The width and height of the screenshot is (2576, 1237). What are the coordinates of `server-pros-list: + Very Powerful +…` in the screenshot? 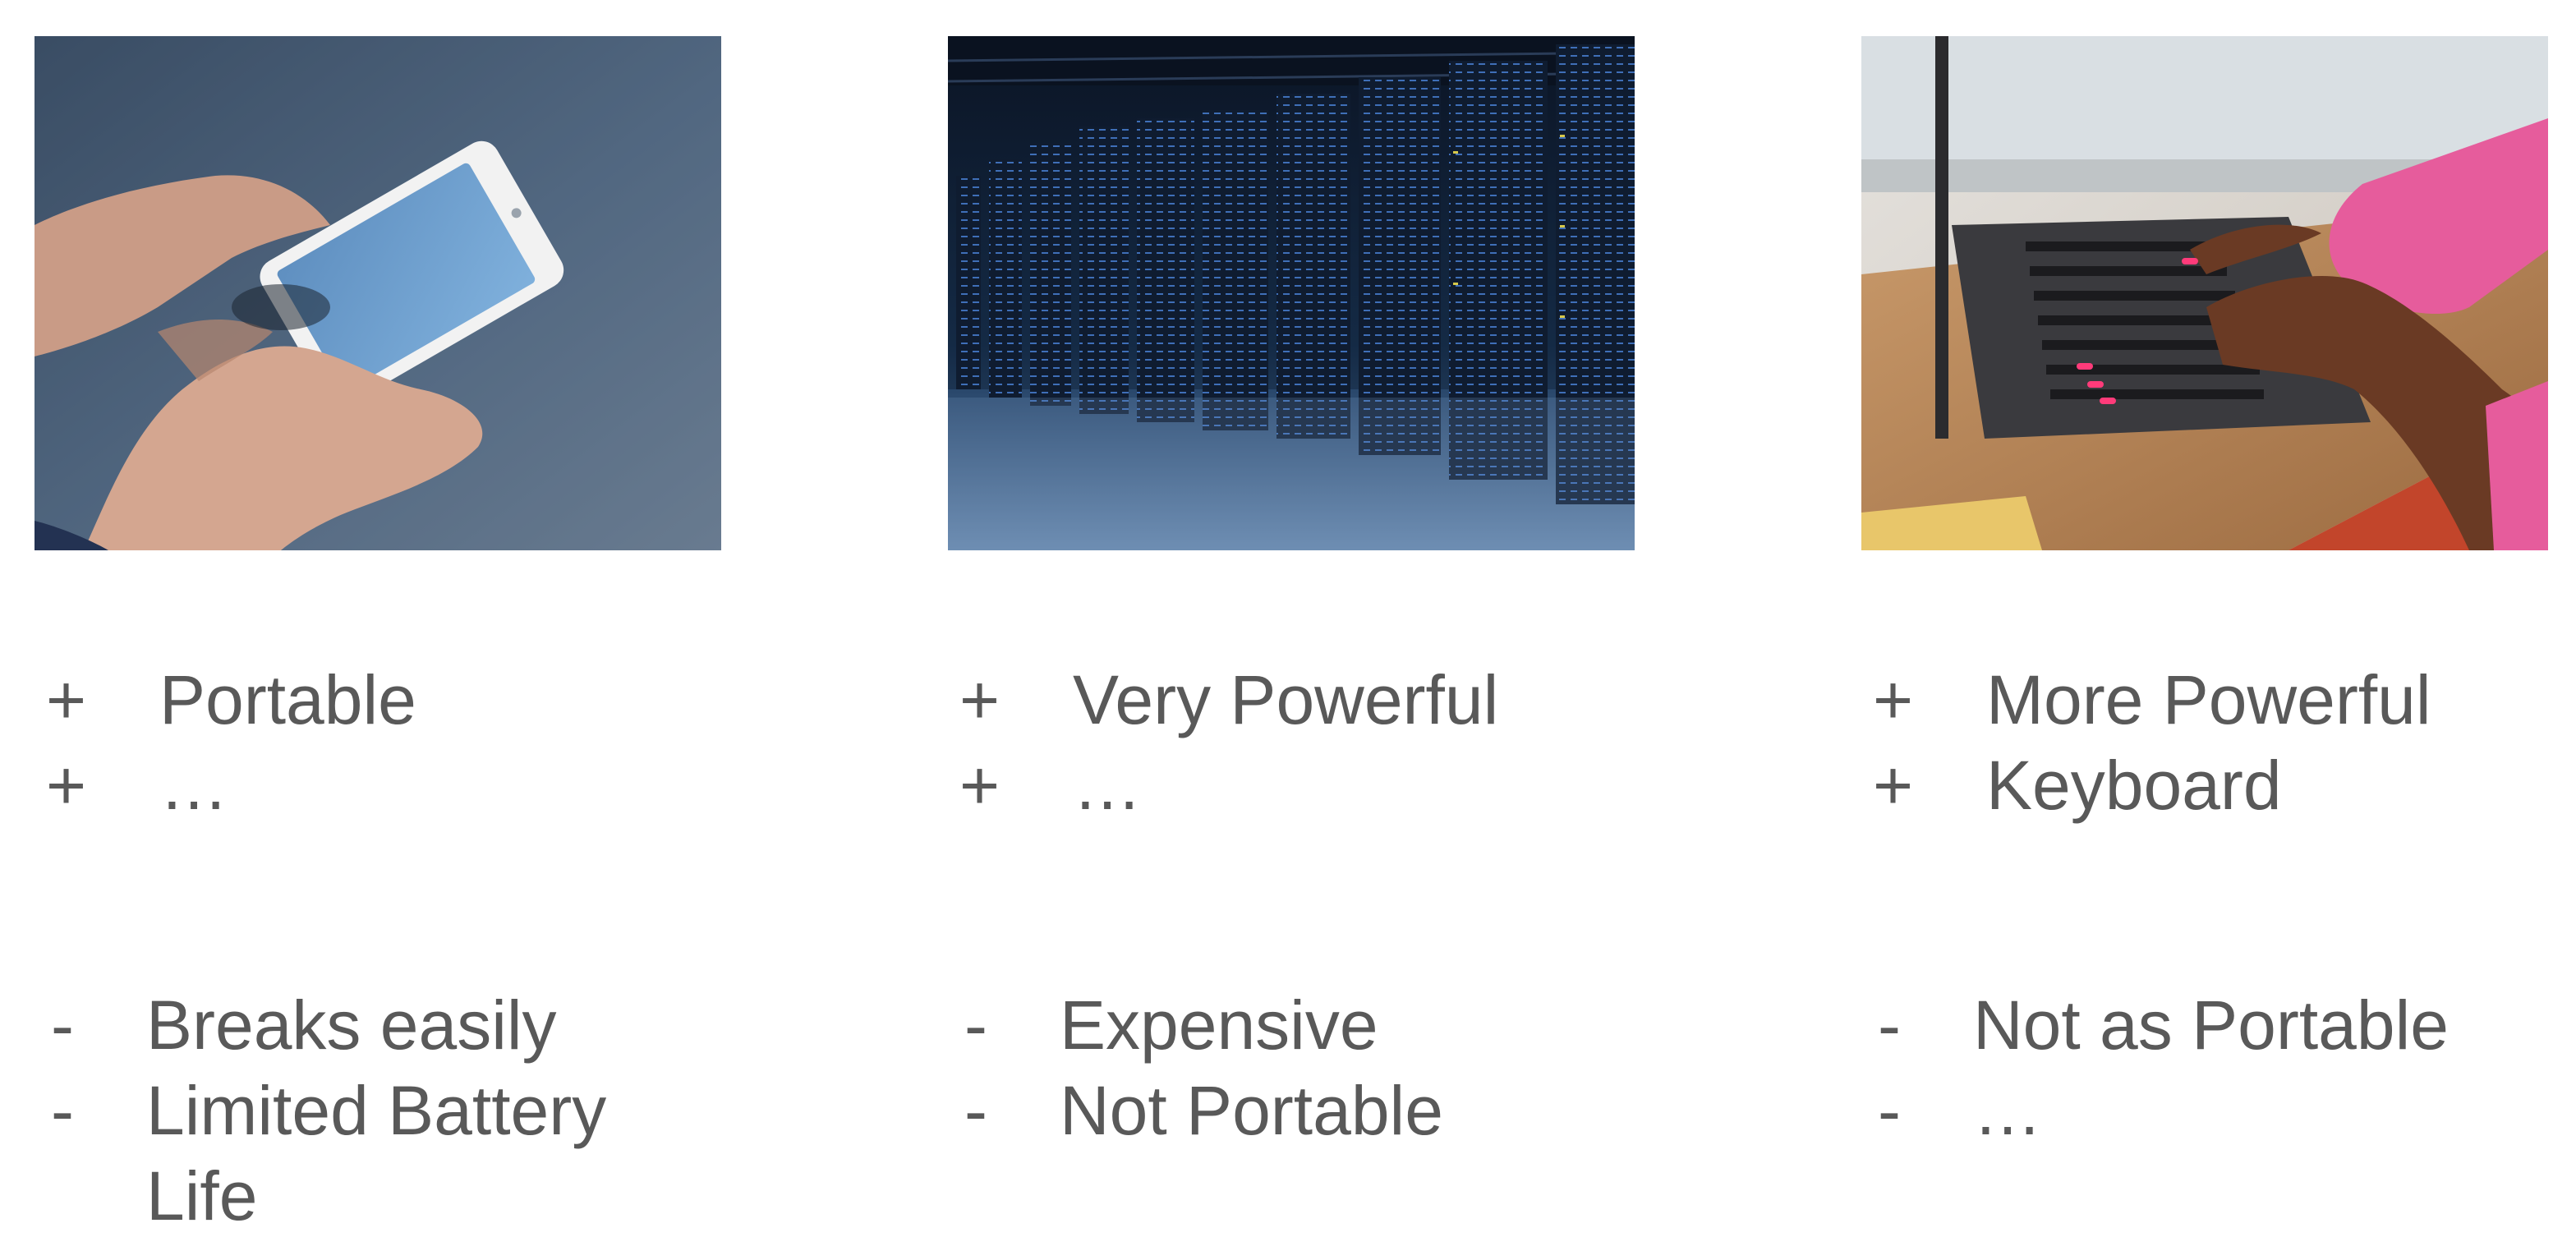 It's located at (1223, 743).